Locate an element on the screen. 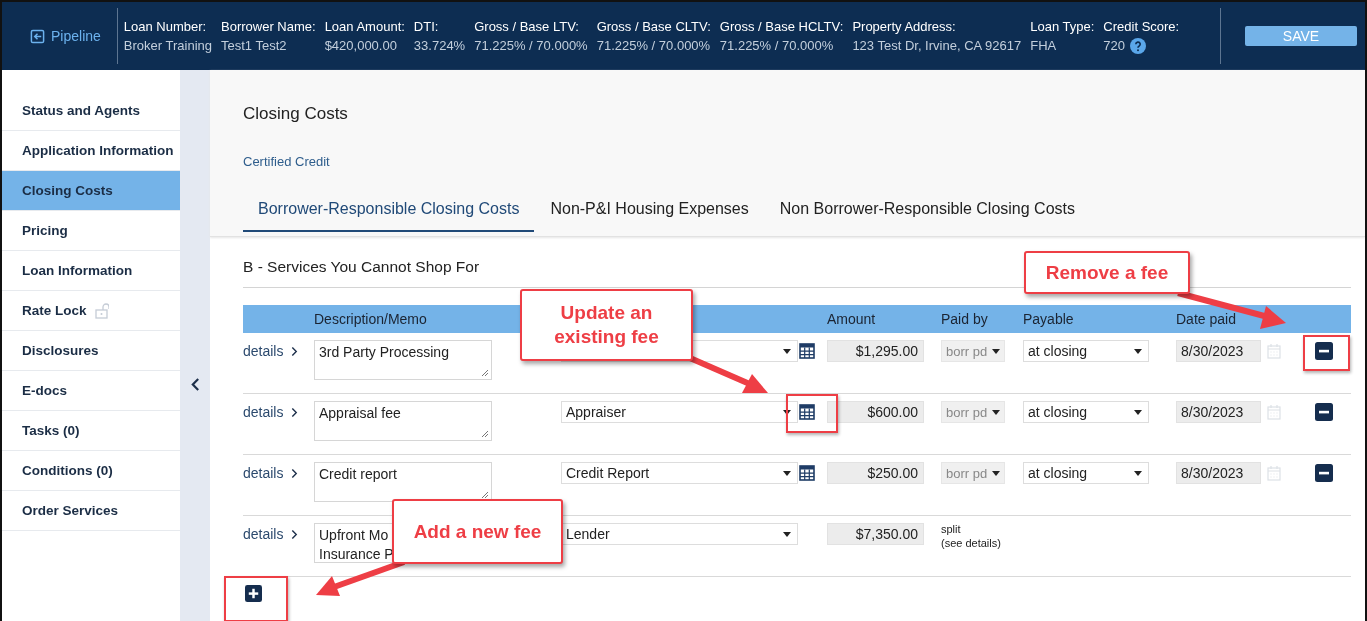  field-label: Loan Amount: is located at coordinates (364, 26).